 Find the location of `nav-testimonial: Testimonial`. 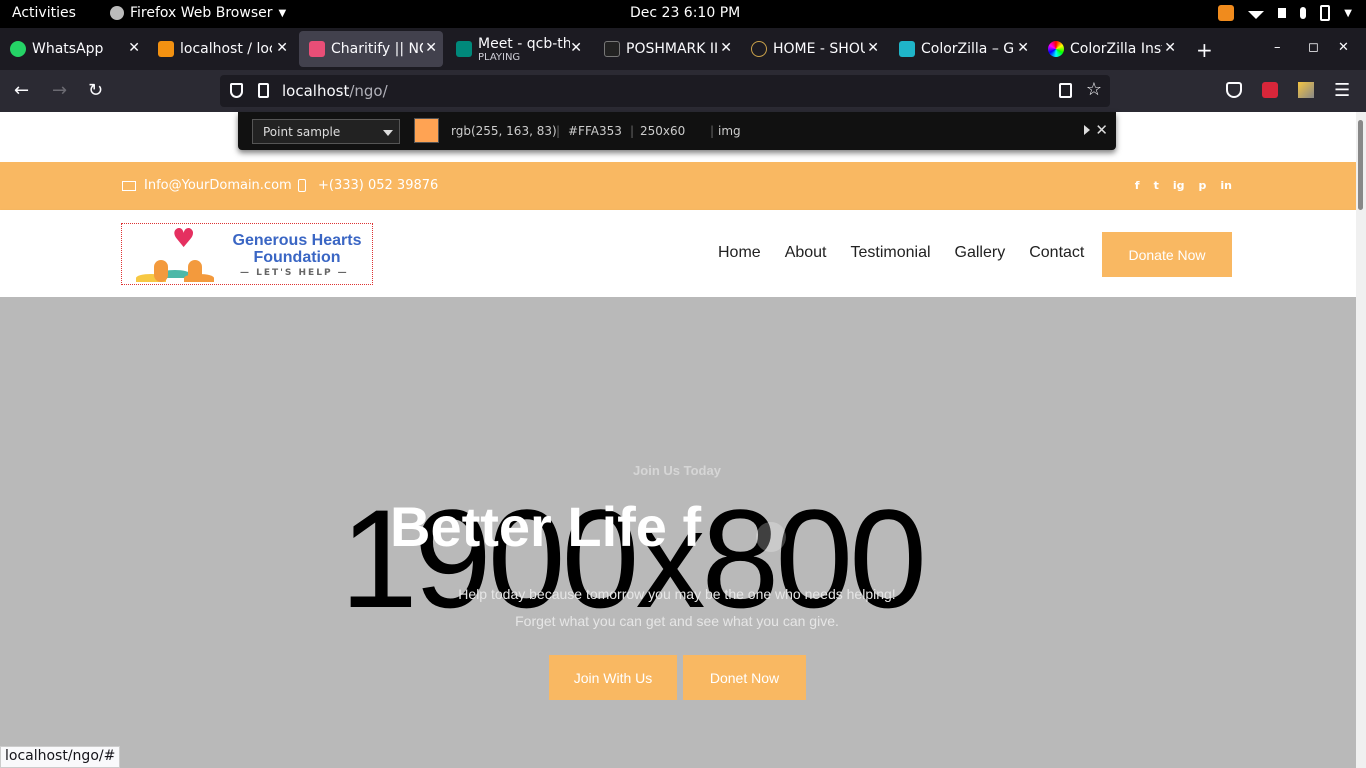

nav-testimonial: Testimonial is located at coordinates (891, 253).